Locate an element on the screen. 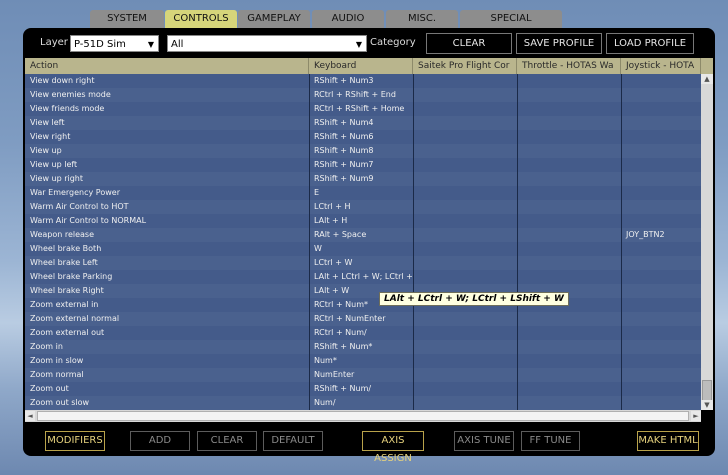 The image size is (728, 475). table-row: Warm Air Control to HOT LCtrl + H is located at coordinates (363, 207).